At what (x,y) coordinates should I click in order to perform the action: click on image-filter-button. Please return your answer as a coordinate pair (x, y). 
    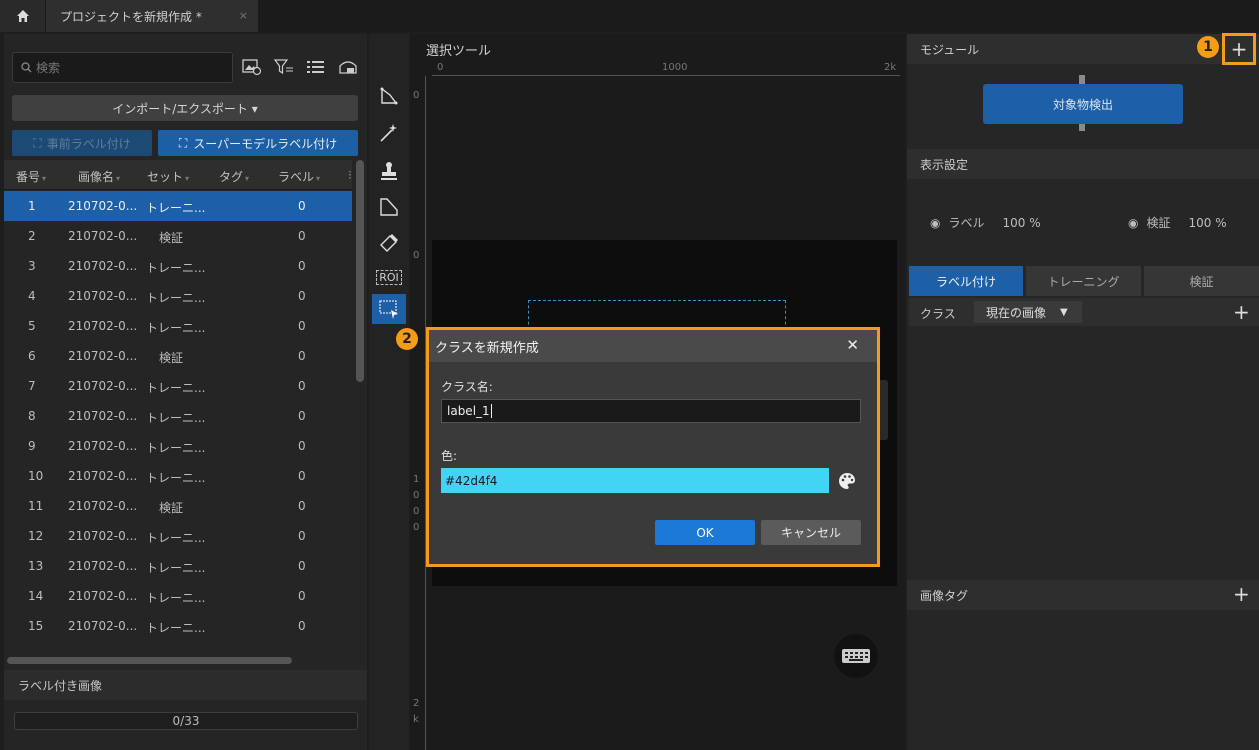
    Looking at the image, I should click on (252, 67).